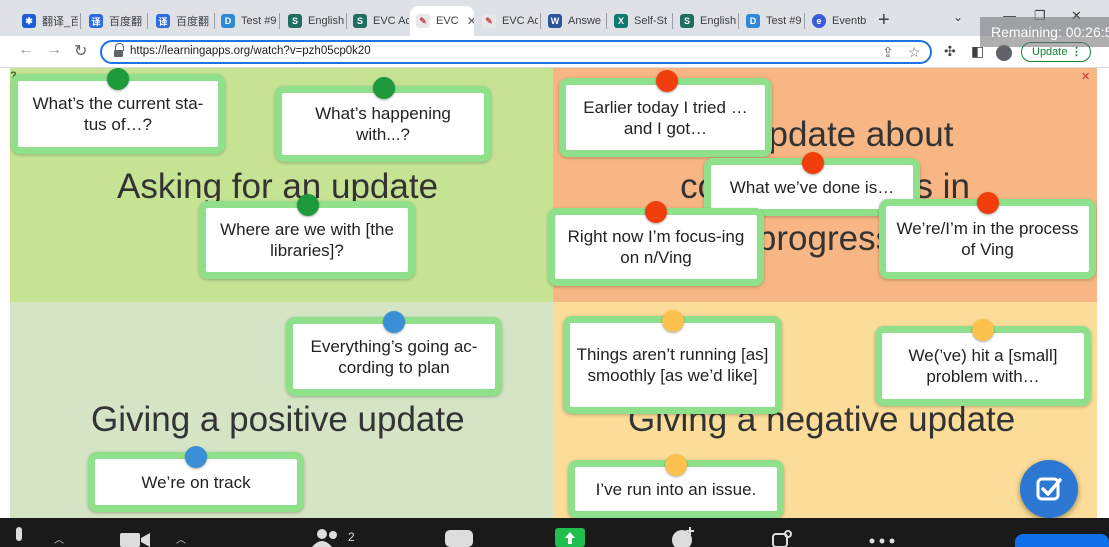 This screenshot has width=1109, height=547. I want to click on baidu-translate-icon: 译, so click(96, 21).